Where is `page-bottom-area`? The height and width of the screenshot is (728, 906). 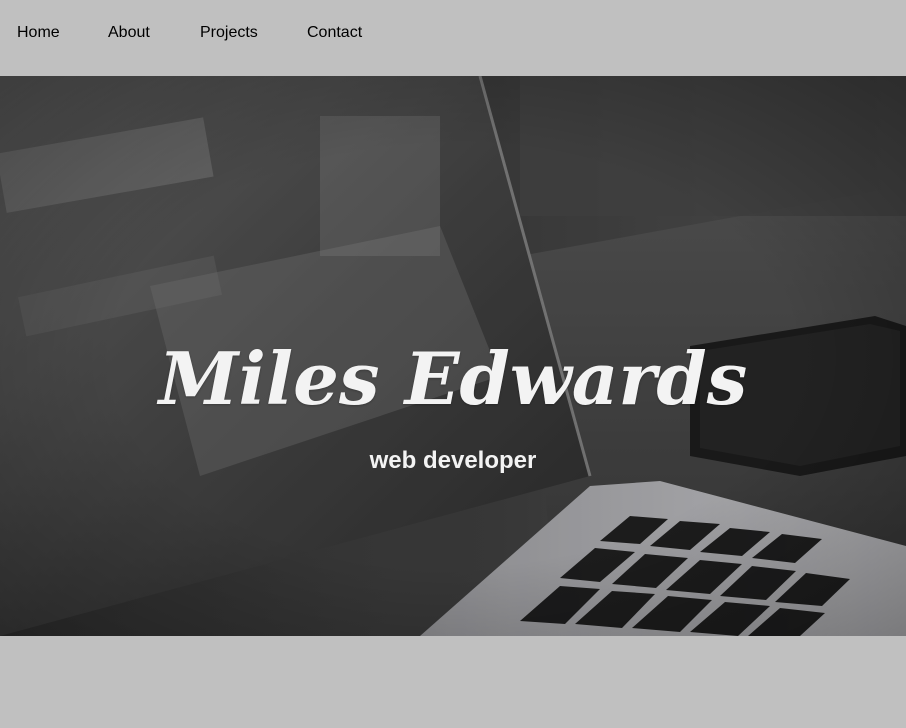 page-bottom-area is located at coordinates (453, 682).